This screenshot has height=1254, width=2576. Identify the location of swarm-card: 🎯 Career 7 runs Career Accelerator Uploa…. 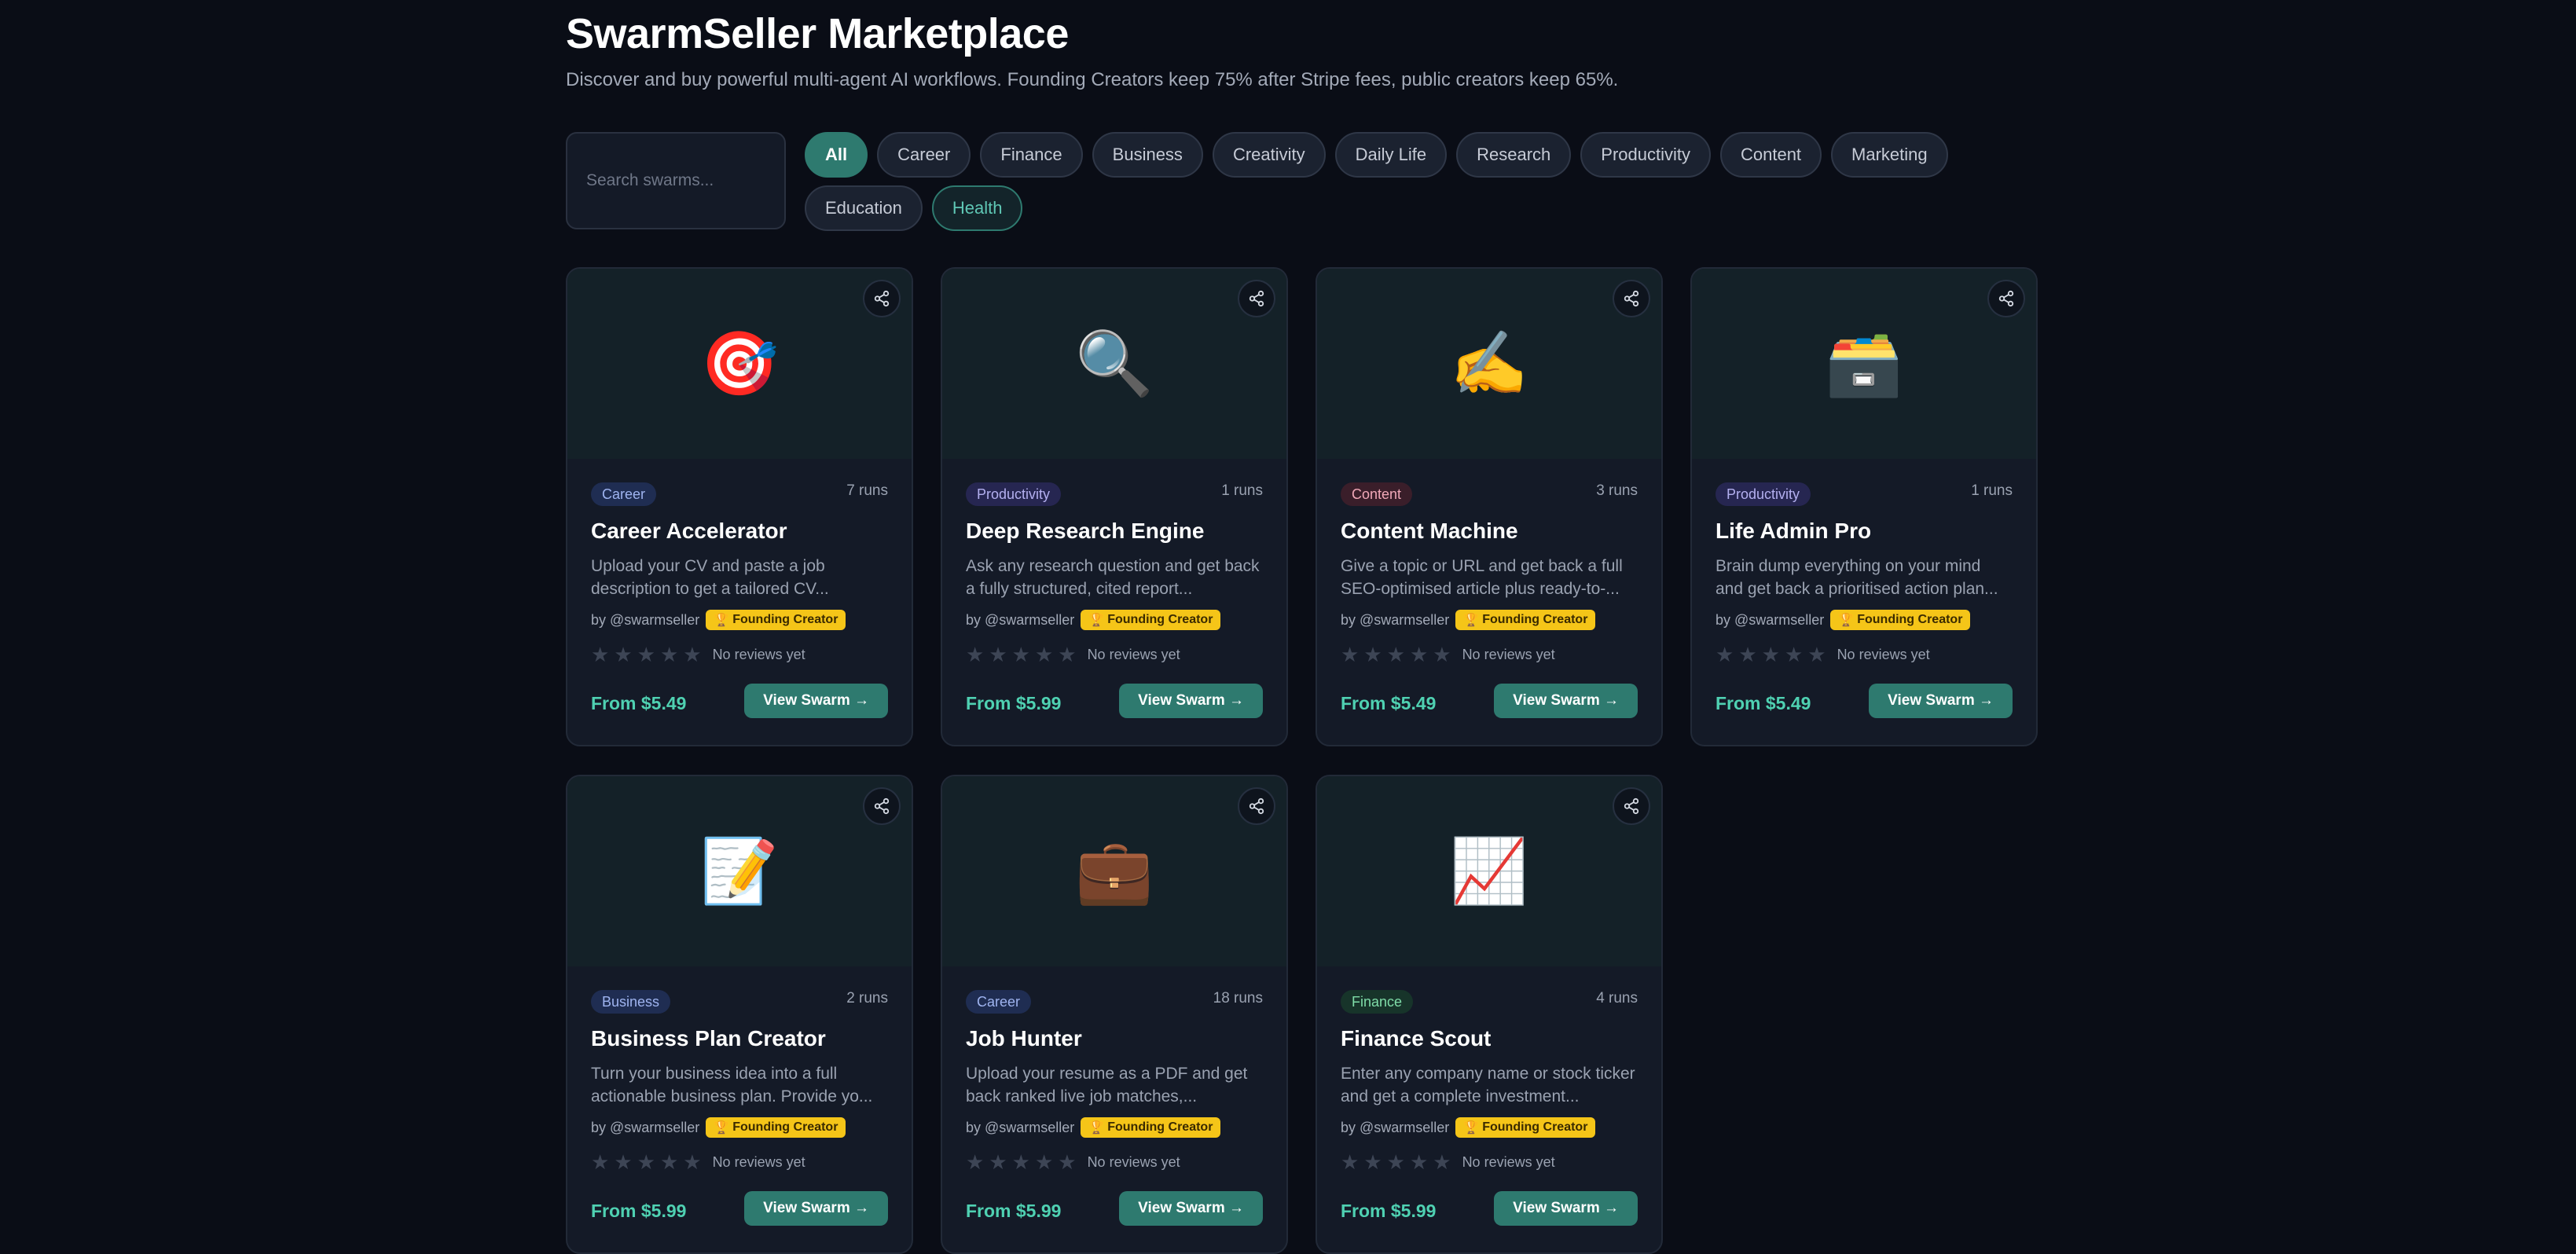
(739, 506).